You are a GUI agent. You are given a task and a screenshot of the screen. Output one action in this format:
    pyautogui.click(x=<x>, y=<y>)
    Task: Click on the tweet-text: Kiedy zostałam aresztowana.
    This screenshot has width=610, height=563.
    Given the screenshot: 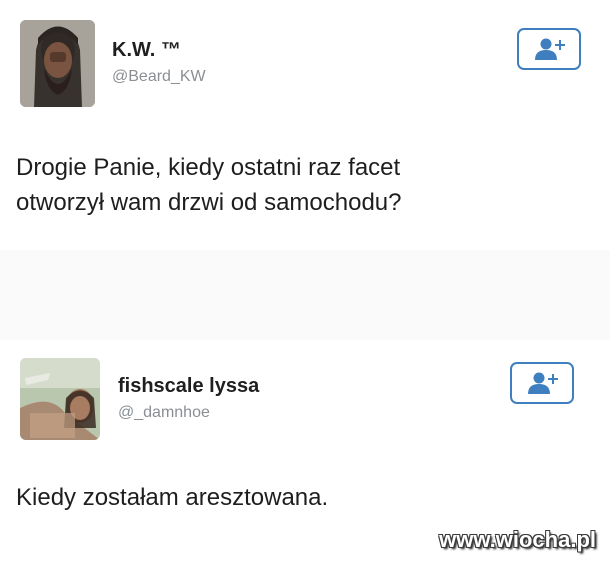 What is the action you would take?
    pyautogui.click(x=172, y=497)
    